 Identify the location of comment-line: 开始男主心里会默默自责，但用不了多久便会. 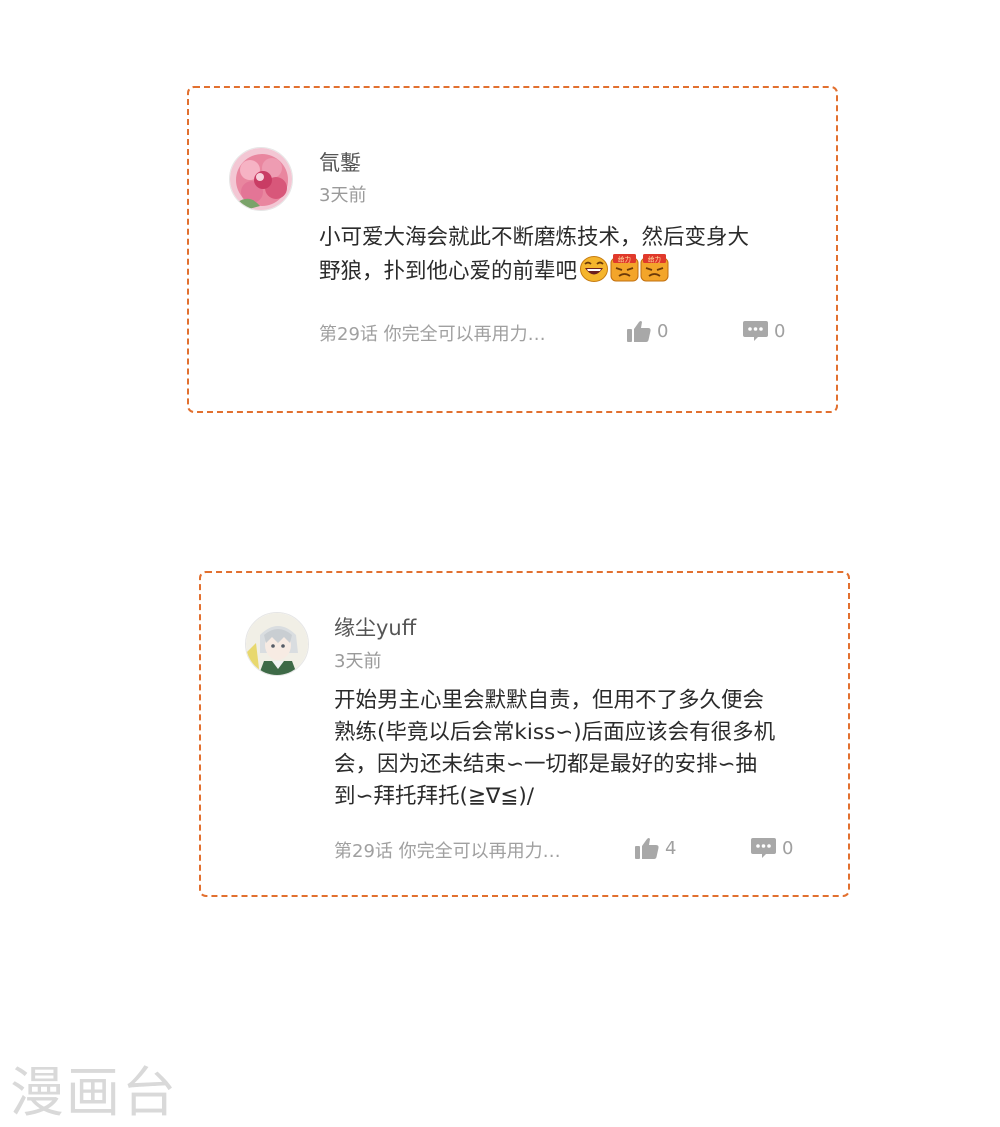
(549, 700).